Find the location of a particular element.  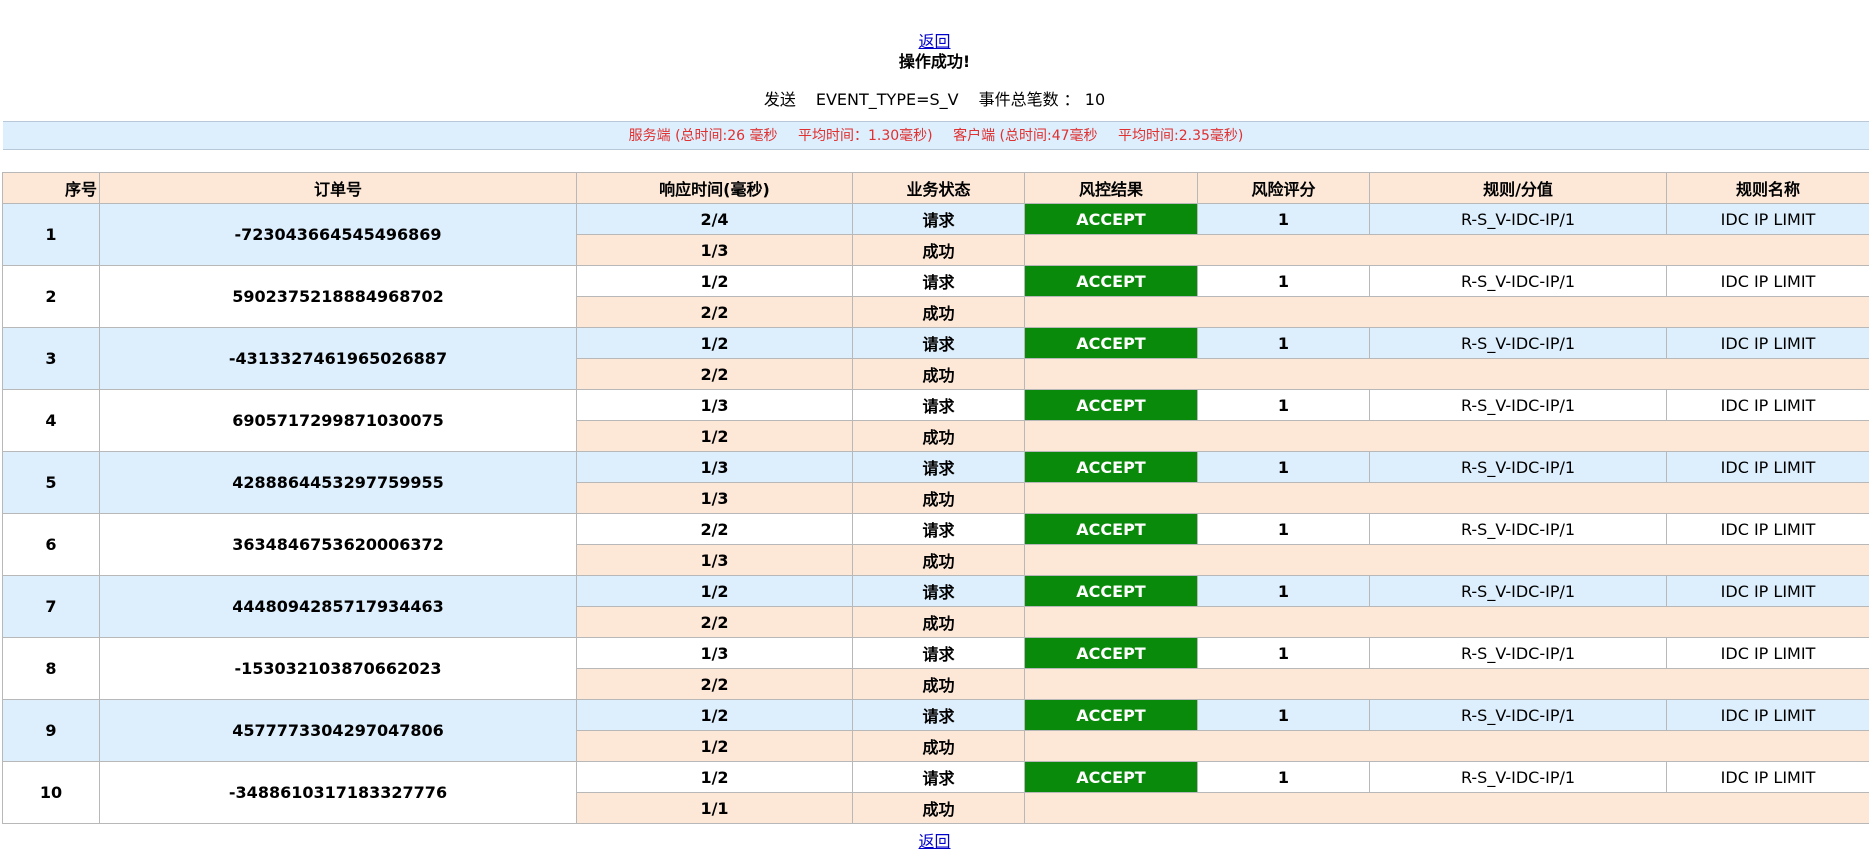

header-response-time: 响应时间(毫秒) is located at coordinates (714, 188).